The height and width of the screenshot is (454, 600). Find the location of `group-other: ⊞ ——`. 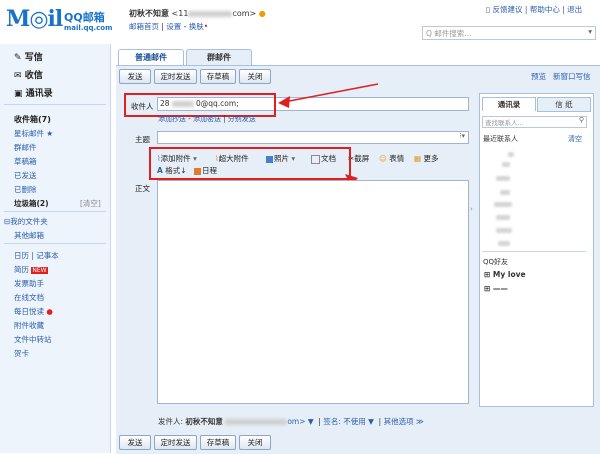

group-other: ⊞ —— is located at coordinates (496, 288).